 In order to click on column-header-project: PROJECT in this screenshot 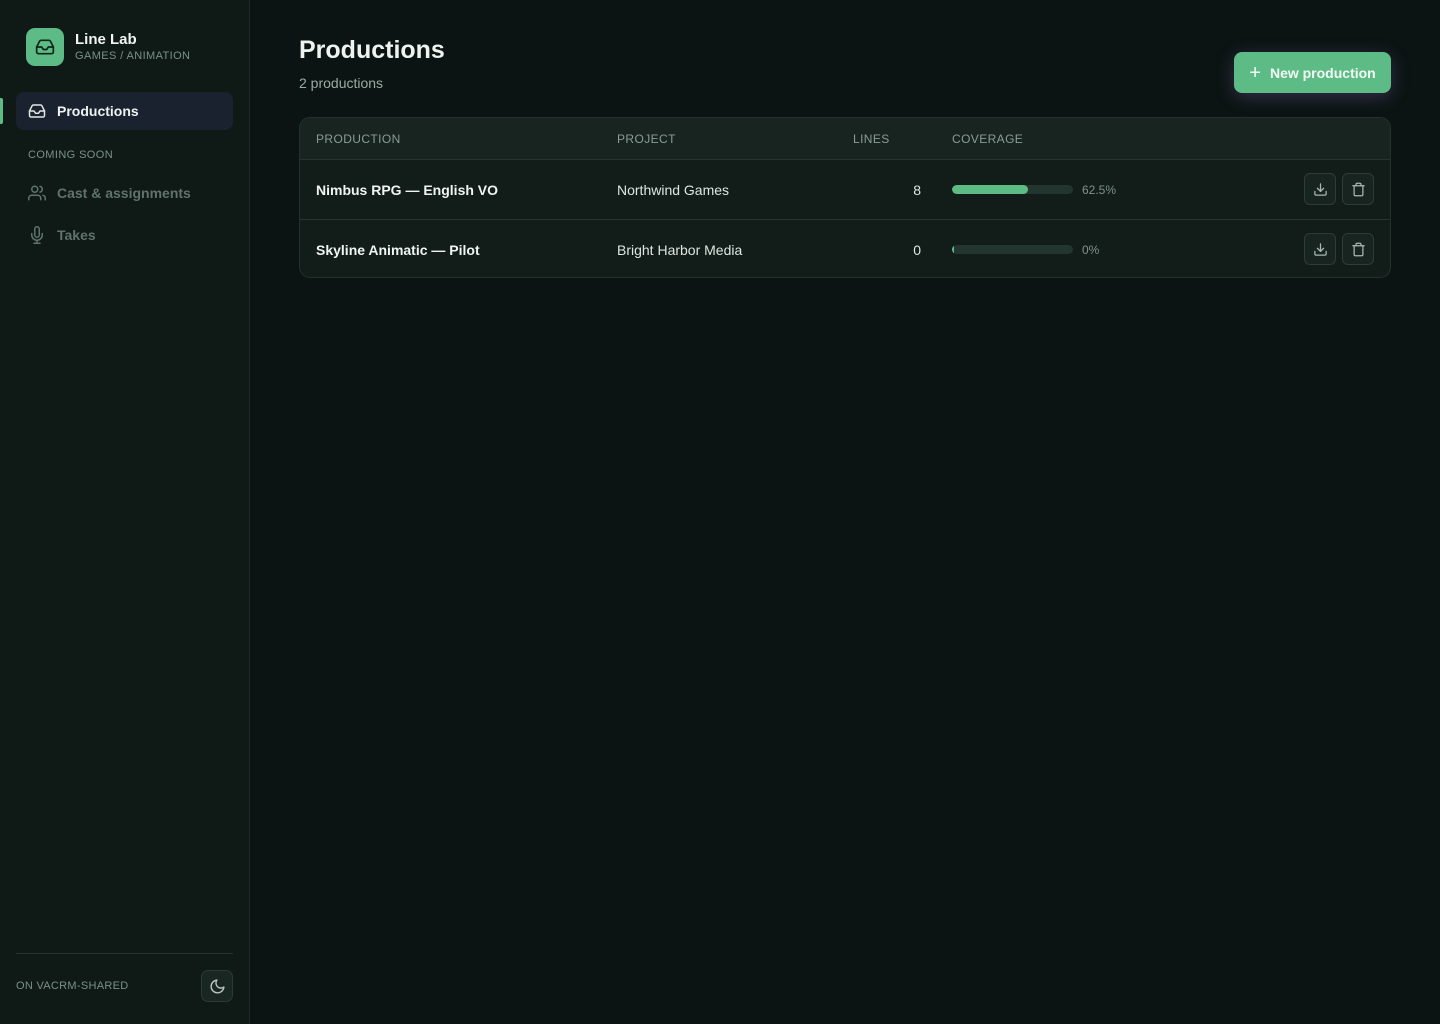, I will do `click(646, 139)`.